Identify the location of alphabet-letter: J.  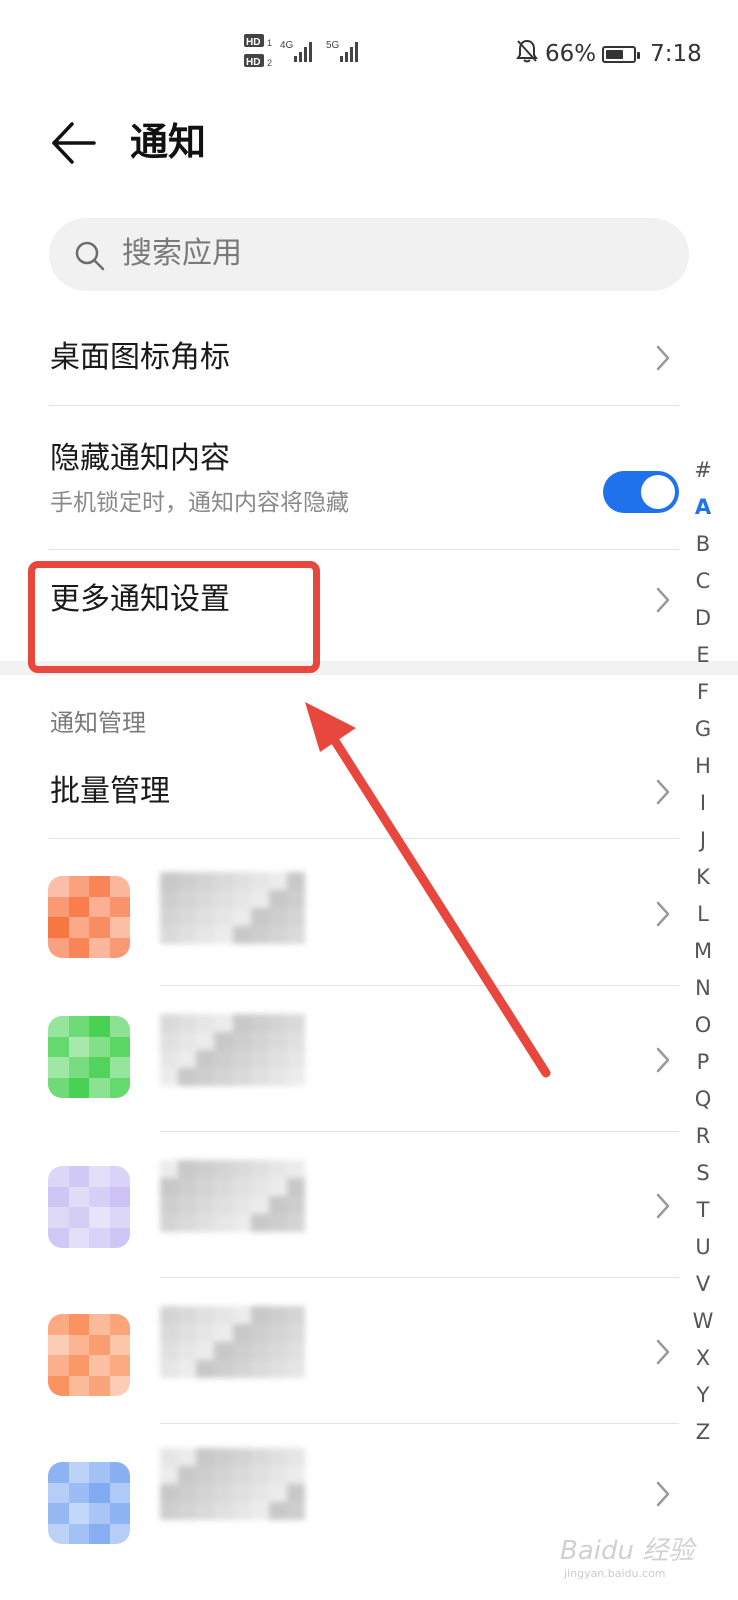
(703, 840).